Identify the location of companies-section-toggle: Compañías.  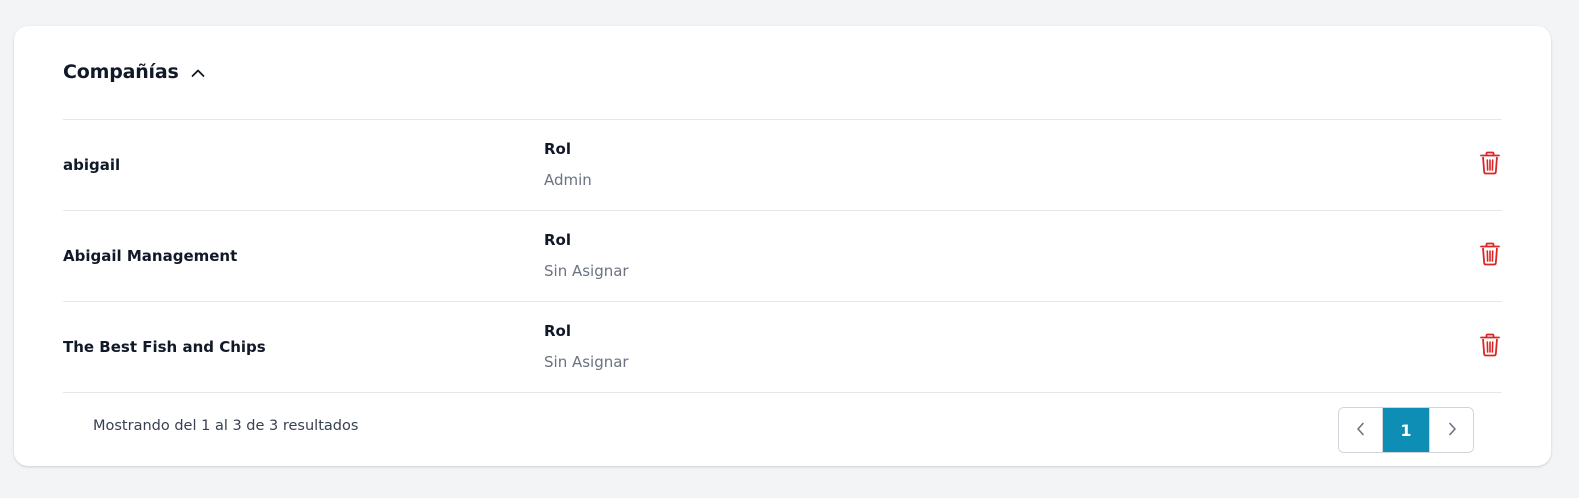
(134, 72).